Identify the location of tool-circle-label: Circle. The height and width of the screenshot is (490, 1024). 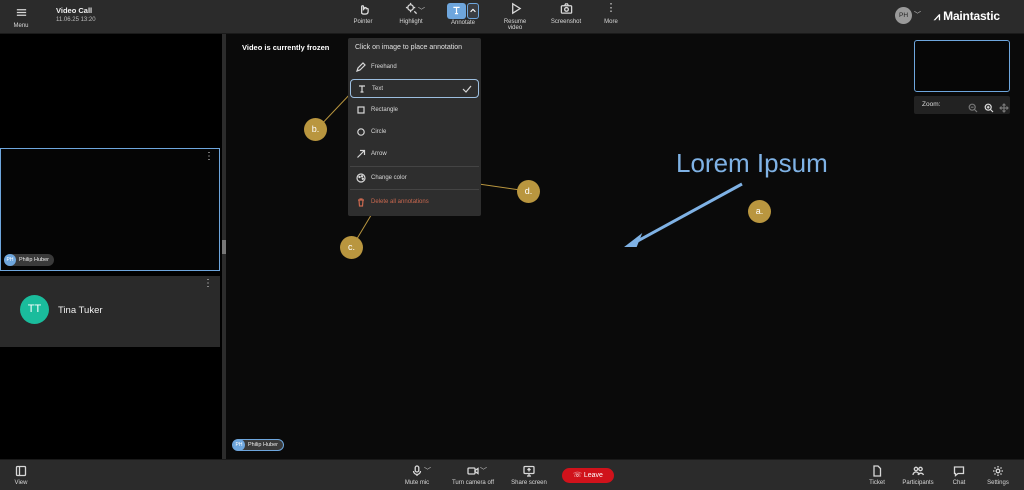
(379, 132).